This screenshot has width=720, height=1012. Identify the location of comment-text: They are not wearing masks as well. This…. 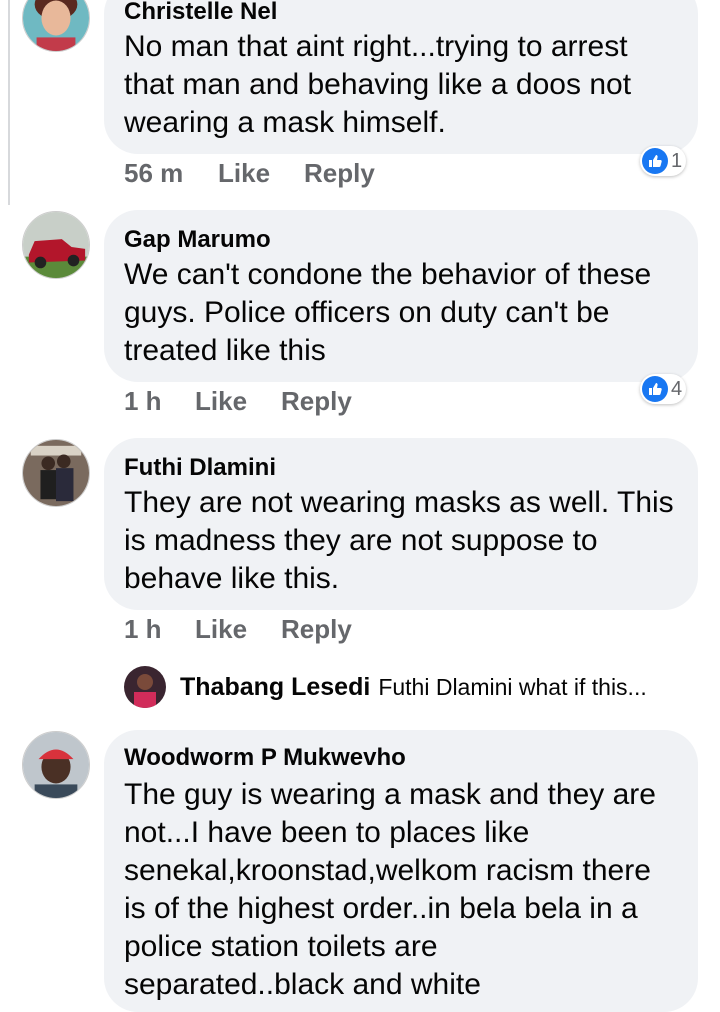
(399, 540).